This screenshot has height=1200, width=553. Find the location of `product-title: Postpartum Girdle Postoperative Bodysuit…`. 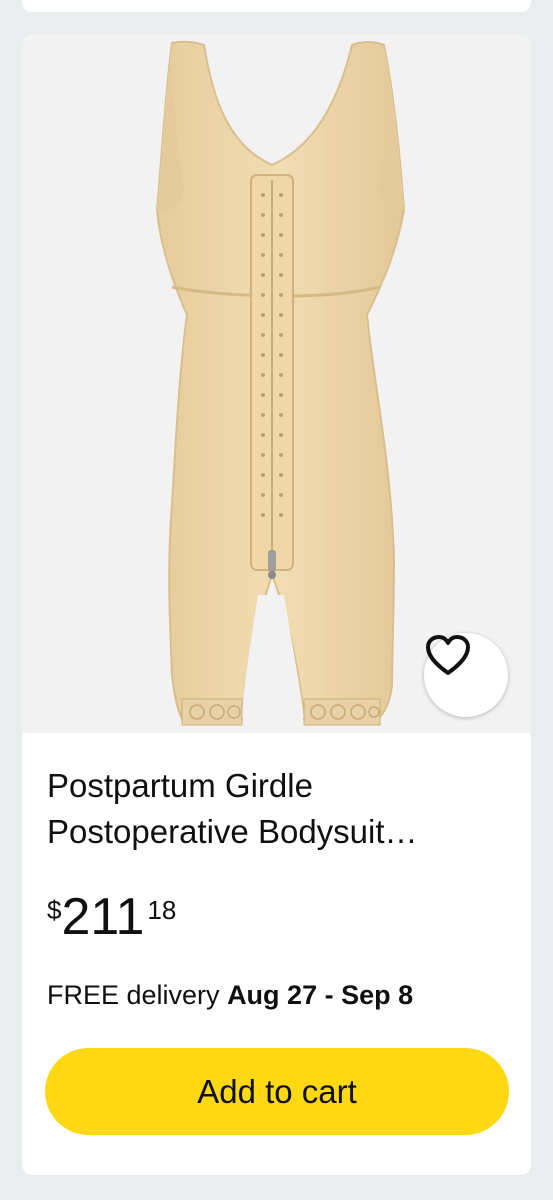

product-title: Postpartum Girdle Postoperative Bodysuit… is located at coordinates (277, 809).